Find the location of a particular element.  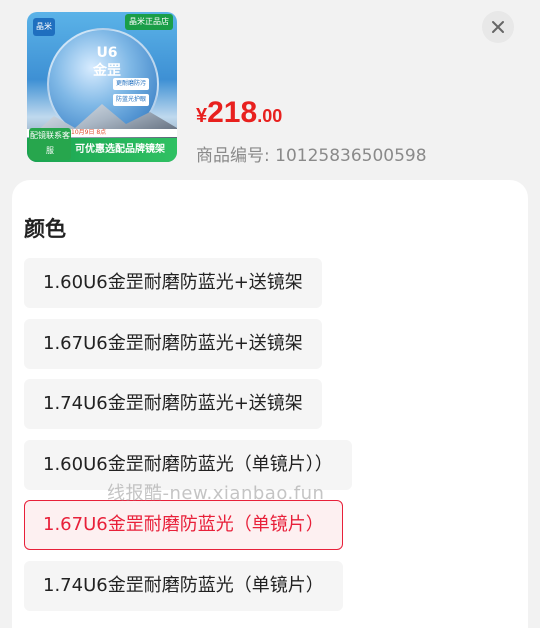

thumbnail-feature-1: 更耐磨防污 is located at coordinates (131, 84).